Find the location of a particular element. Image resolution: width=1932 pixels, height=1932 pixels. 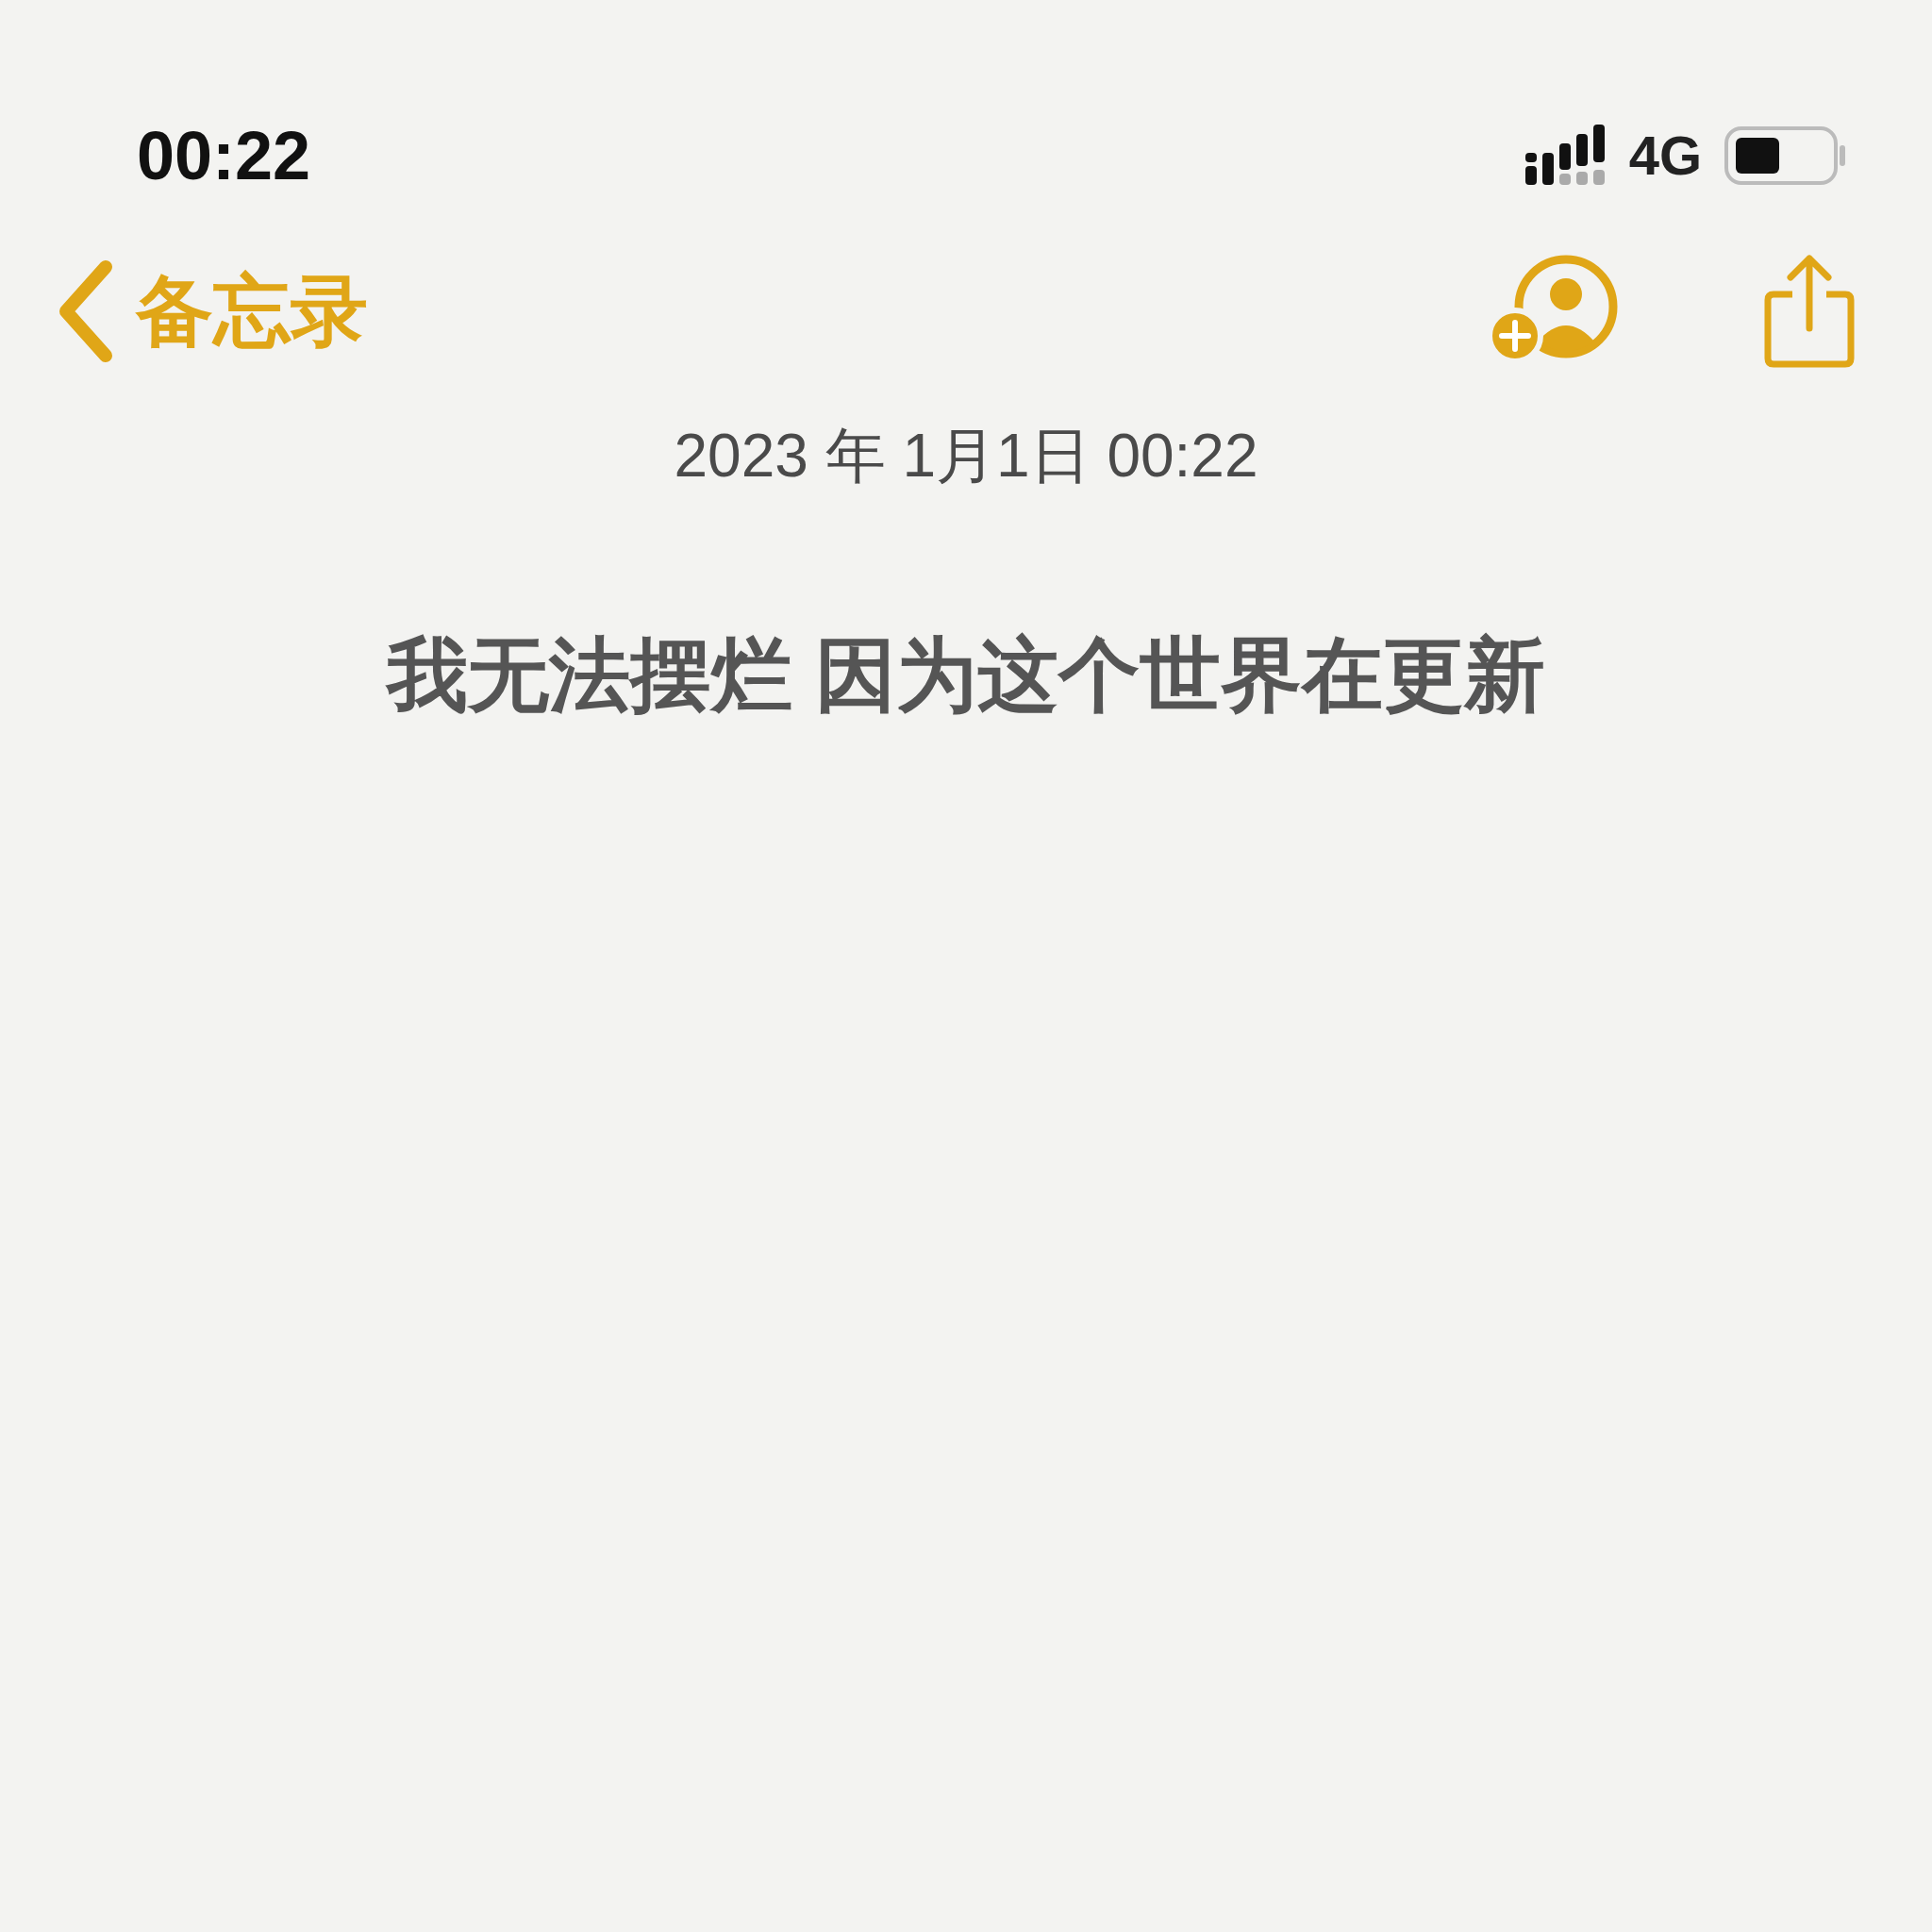

back-button: 备忘录 is located at coordinates (213, 311).